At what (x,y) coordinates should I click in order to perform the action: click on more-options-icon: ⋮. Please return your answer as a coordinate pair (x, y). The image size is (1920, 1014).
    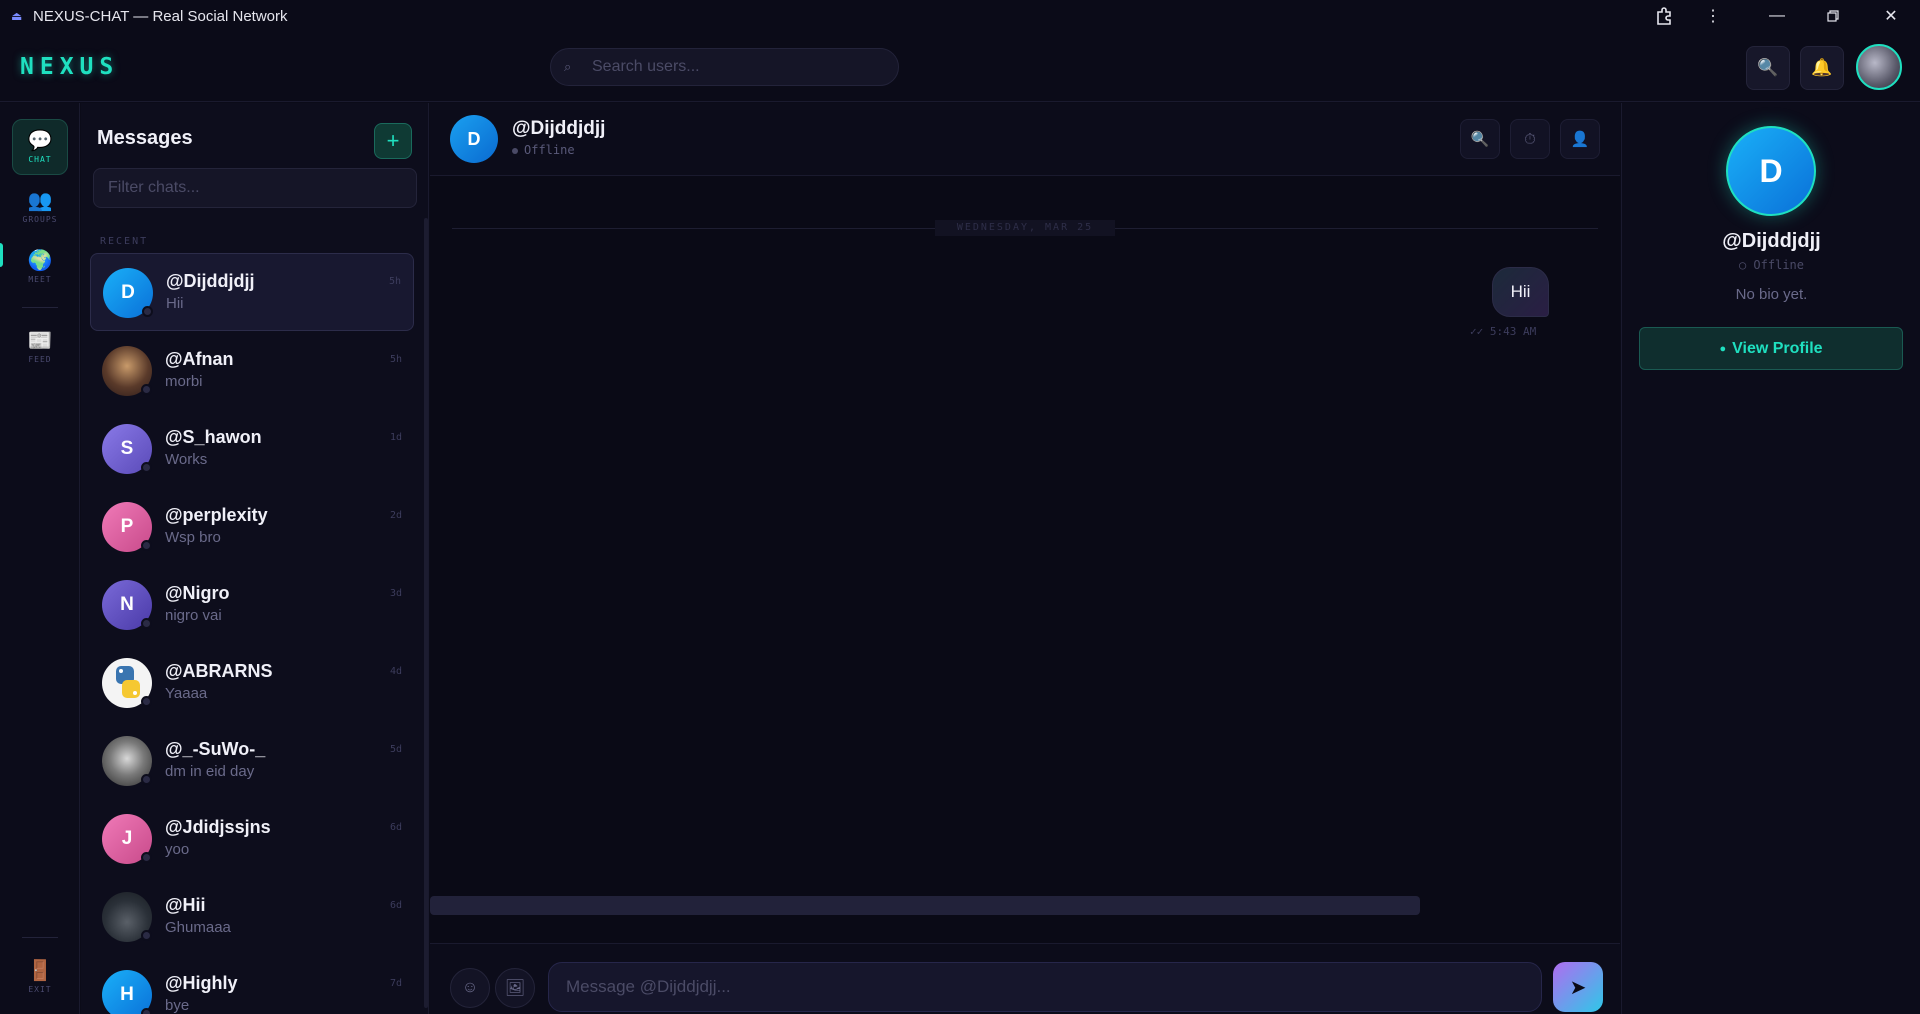
    Looking at the image, I should click on (1713, 16).